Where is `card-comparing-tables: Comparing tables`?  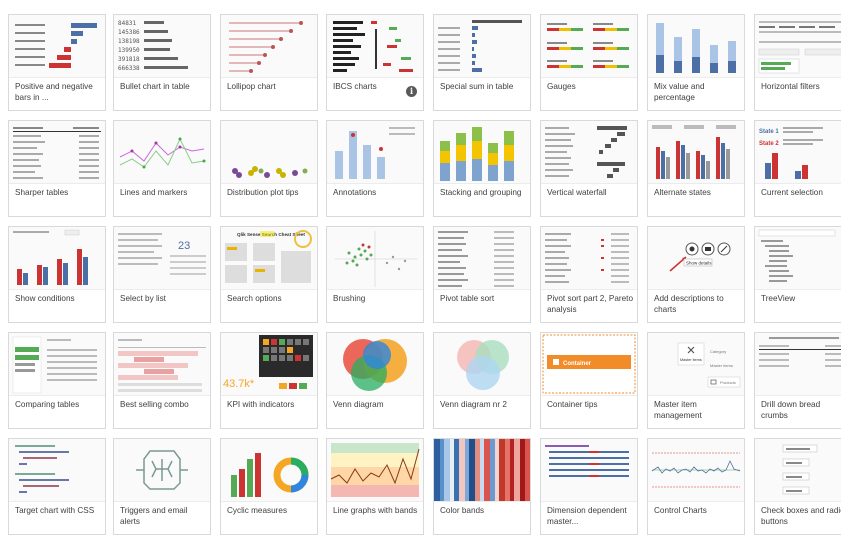
card-comparing-tables: Comparing tables is located at coordinates (57, 380).